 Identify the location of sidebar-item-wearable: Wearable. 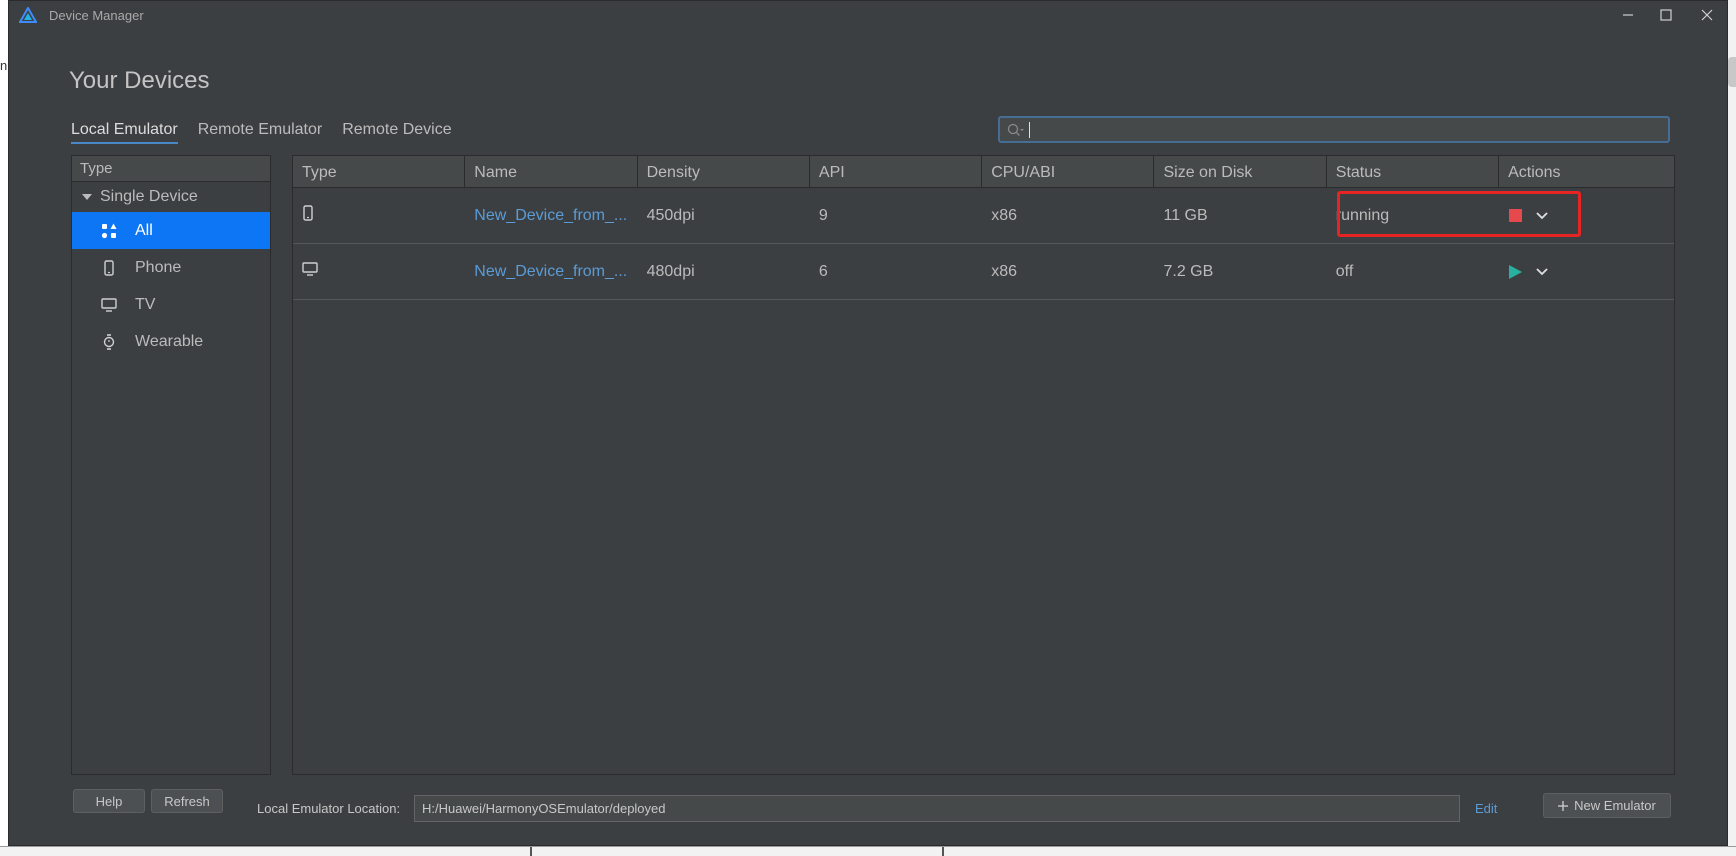
(171, 341).